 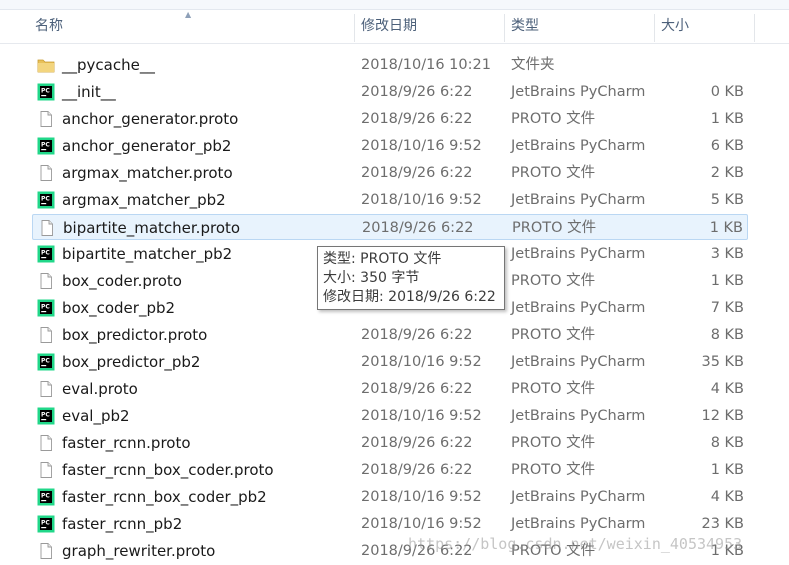 I want to click on column-header-name-label: 名称, so click(x=49, y=26).